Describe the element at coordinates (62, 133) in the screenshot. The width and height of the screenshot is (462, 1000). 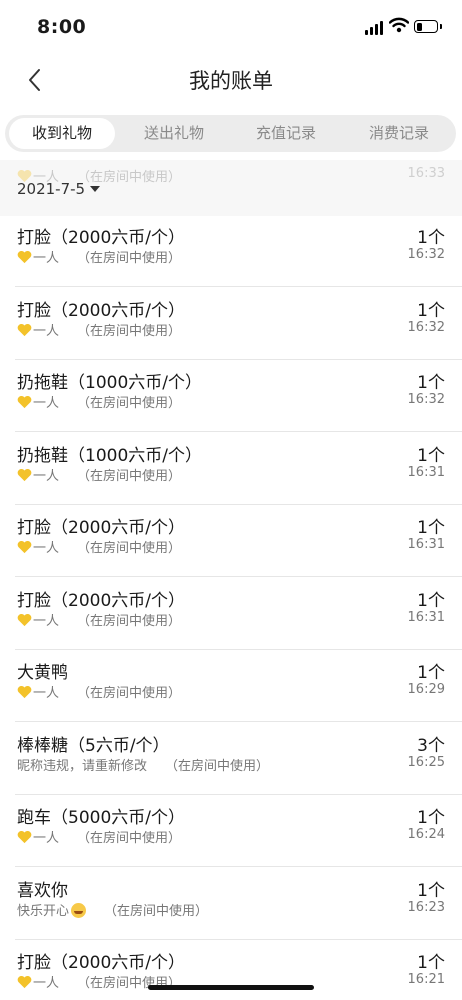
I see `tab-received-gifts: 收到礼物` at that location.